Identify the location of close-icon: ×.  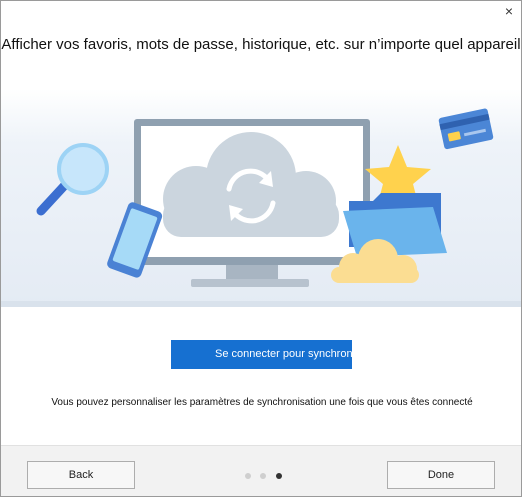
(509, 11).